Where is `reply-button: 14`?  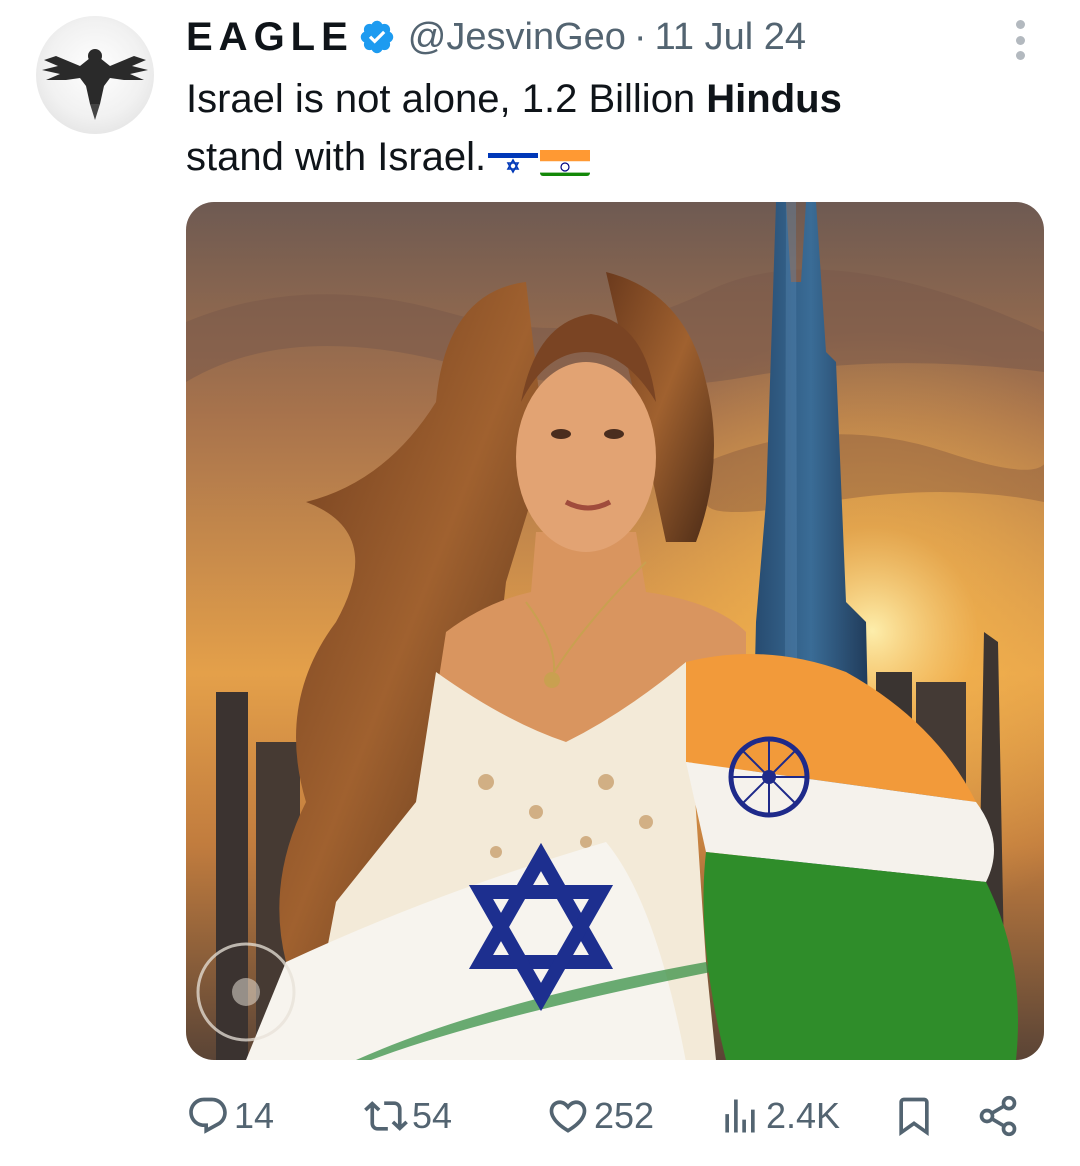
reply-button: 14 is located at coordinates (230, 1116).